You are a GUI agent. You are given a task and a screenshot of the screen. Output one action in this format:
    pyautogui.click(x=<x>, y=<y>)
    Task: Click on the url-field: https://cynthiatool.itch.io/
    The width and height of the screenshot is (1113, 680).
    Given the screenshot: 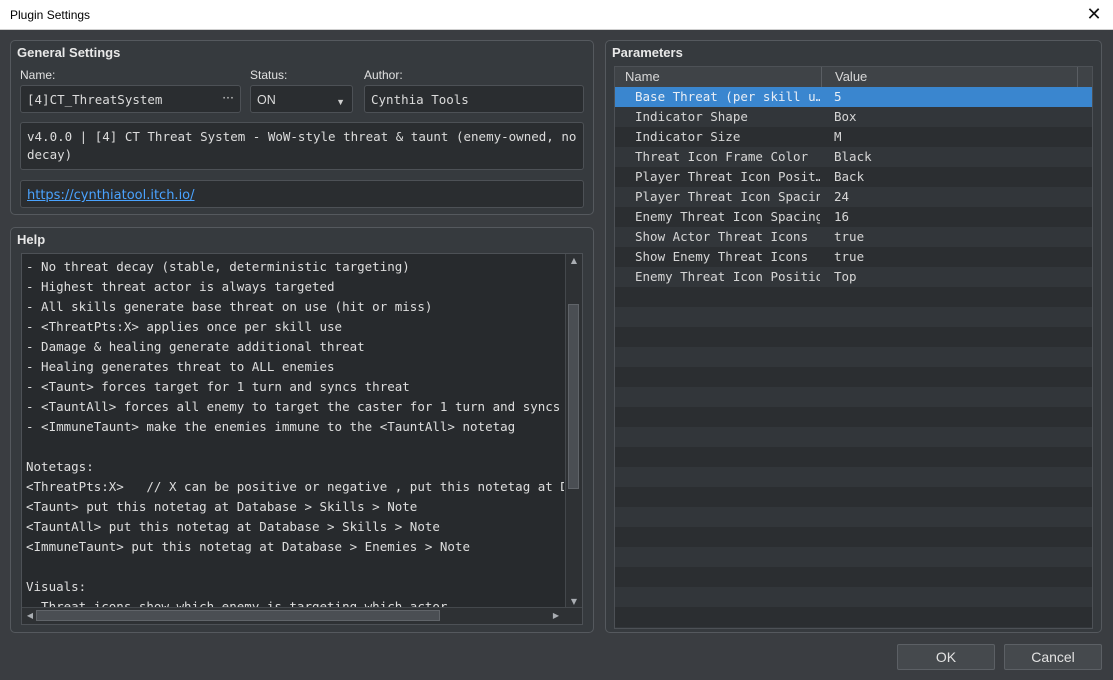 What is the action you would take?
    pyautogui.click(x=302, y=194)
    